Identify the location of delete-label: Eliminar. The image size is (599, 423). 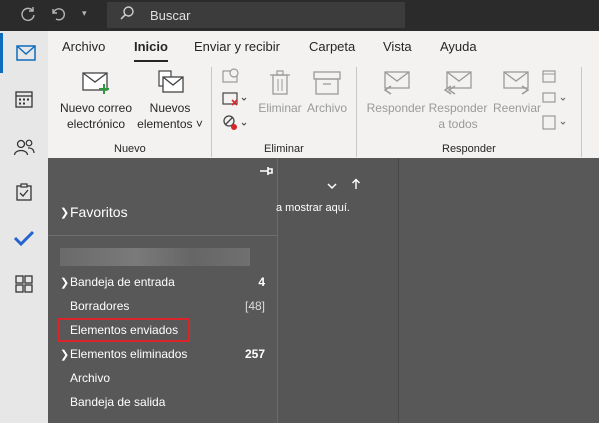
(280, 108).